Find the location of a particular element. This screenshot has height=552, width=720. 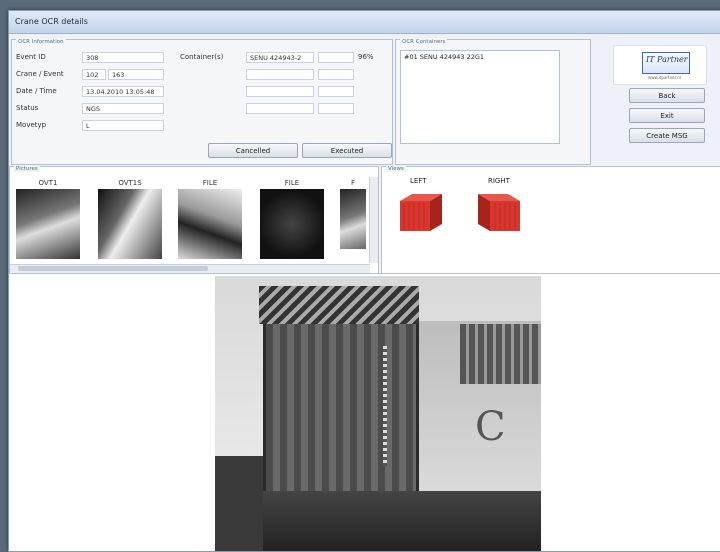

ocr-containers-list: #01 SENU 424943 22G1 is located at coordinates (480, 97).